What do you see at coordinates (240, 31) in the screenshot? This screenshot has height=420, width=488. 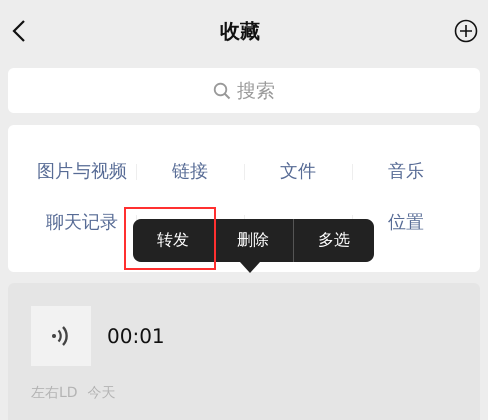 I see `page-title: 收藏` at bounding box center [240, 31].